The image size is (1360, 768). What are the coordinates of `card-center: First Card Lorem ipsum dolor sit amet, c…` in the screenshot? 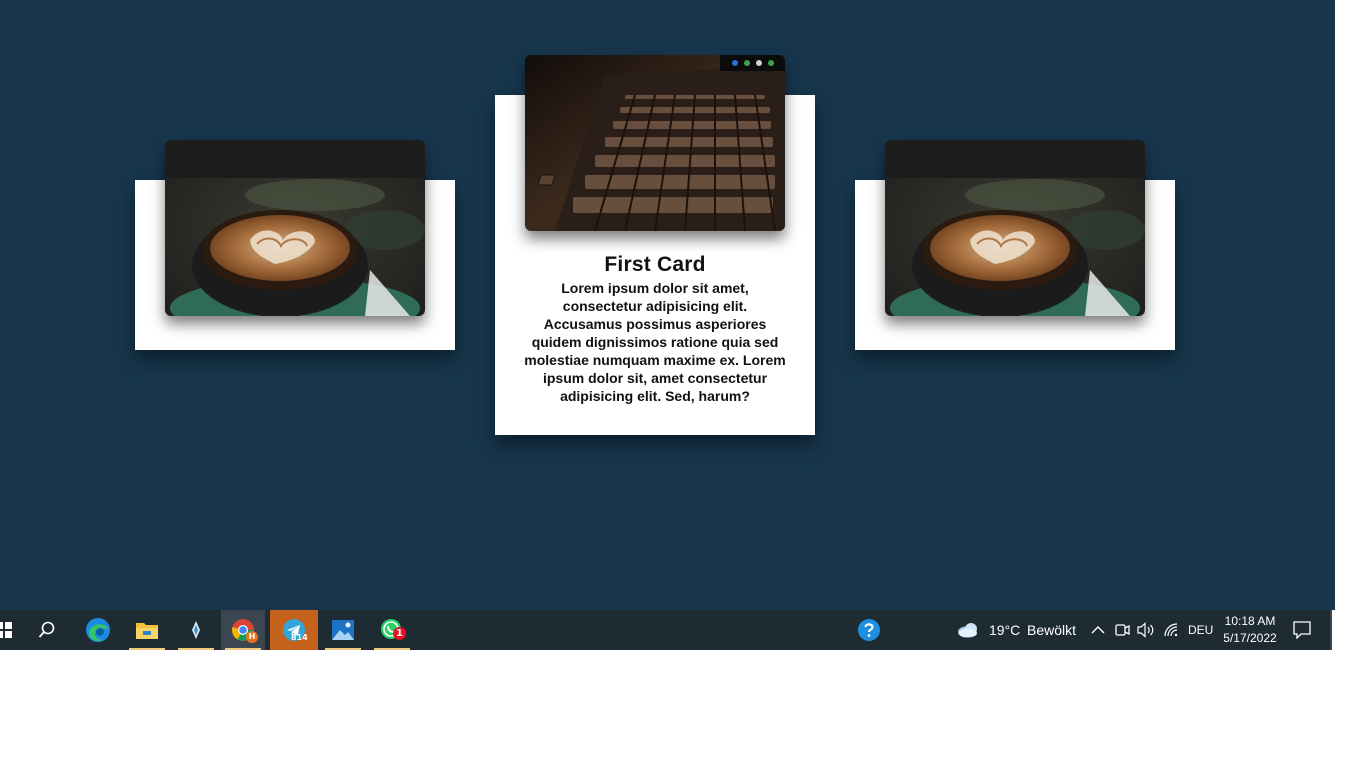 It's located at (655, 245).